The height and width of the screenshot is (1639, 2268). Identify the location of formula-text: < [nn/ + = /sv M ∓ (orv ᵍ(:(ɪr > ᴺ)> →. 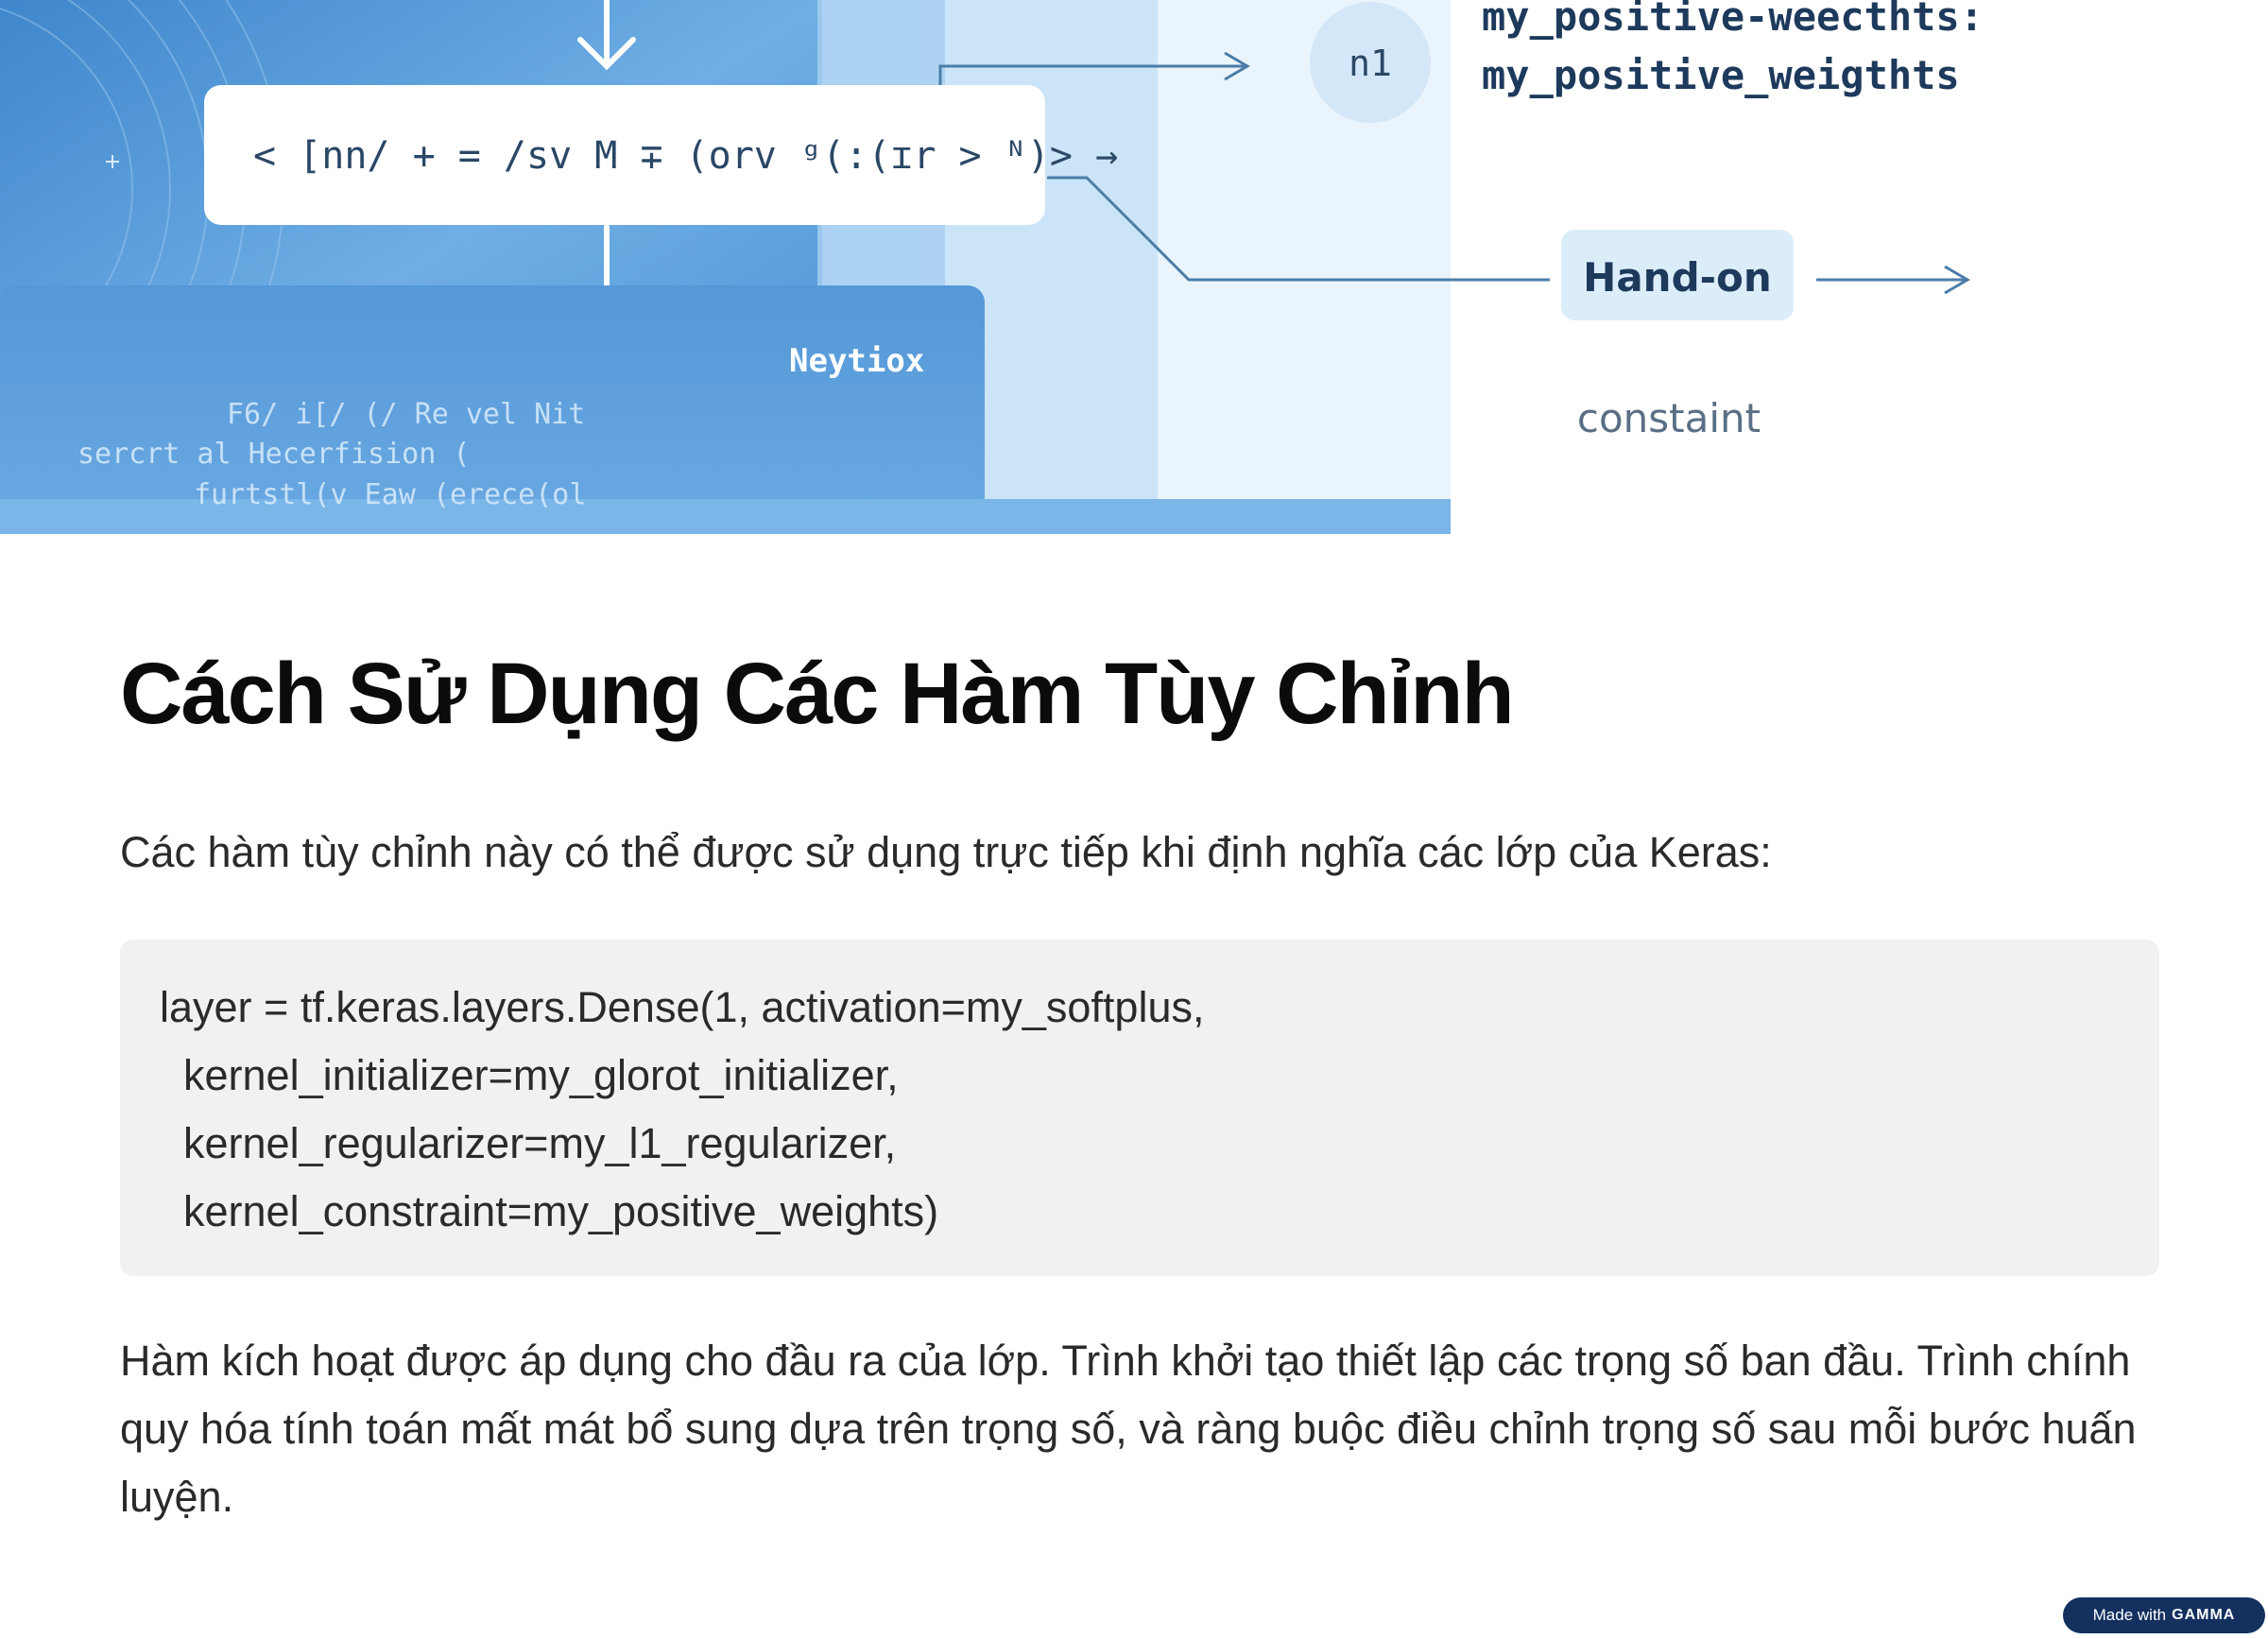
(685, 156).